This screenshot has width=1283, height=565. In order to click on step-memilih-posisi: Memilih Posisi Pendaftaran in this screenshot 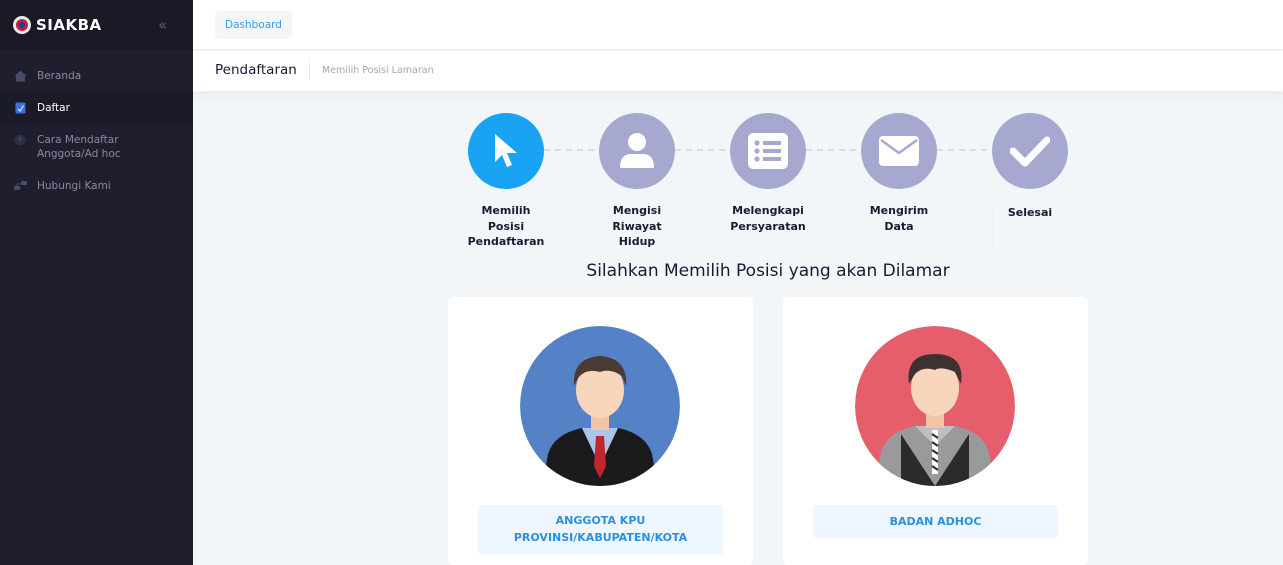, I will do `click(506, 181)`.